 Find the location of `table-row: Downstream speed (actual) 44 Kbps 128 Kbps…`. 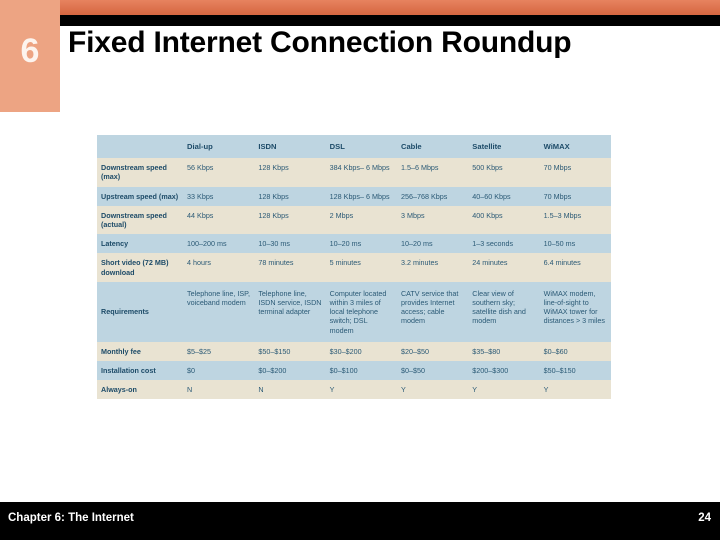

table-row: Downstream speed (actual) 44 Kbps 128 Kbps… is located at coordinates (354, 220).